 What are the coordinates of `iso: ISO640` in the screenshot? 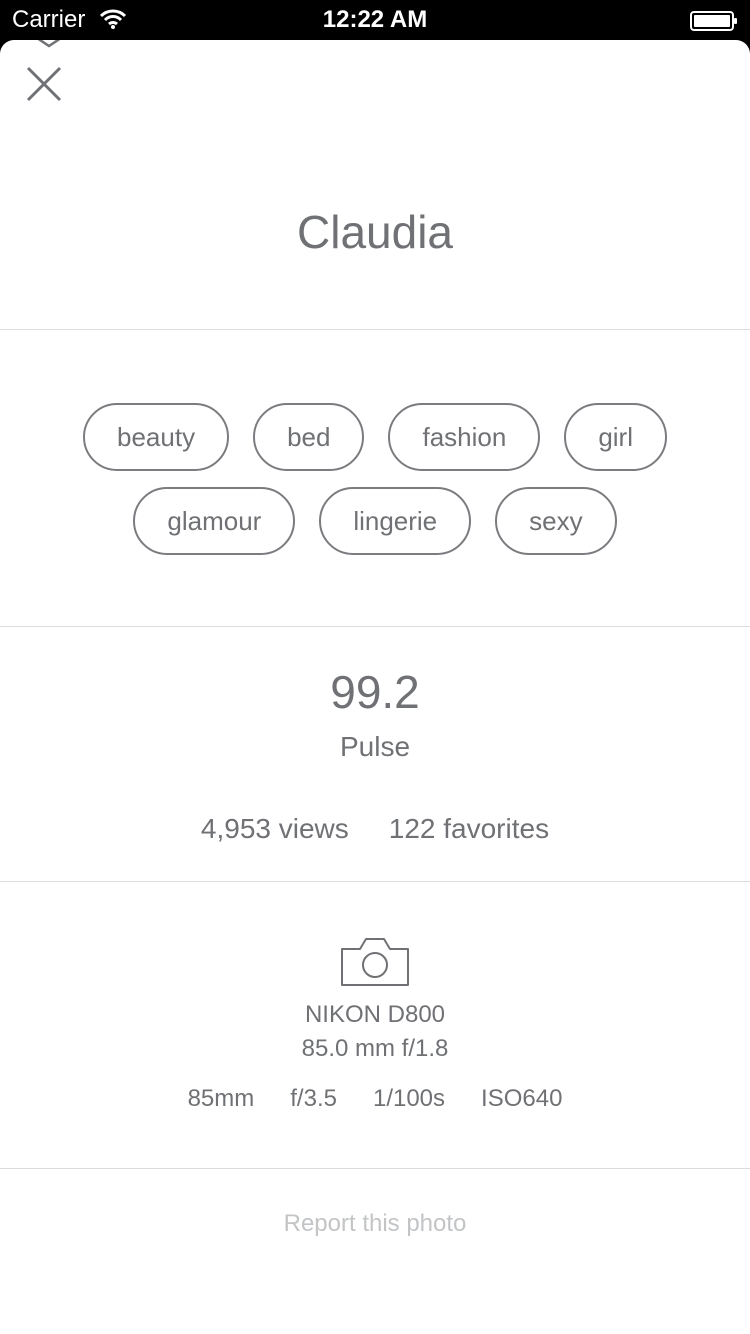 It's located at (522, 1098).